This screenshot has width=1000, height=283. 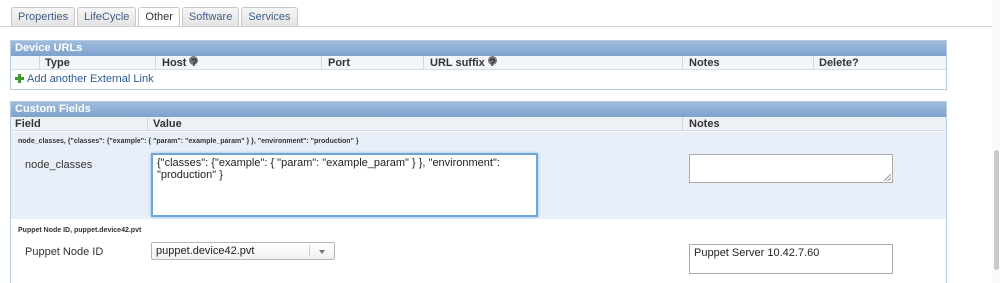 What do you see at coordinates (322, 252) in the screenshot?
I see `chevron-down-icon` at bounding box center [322, 252].